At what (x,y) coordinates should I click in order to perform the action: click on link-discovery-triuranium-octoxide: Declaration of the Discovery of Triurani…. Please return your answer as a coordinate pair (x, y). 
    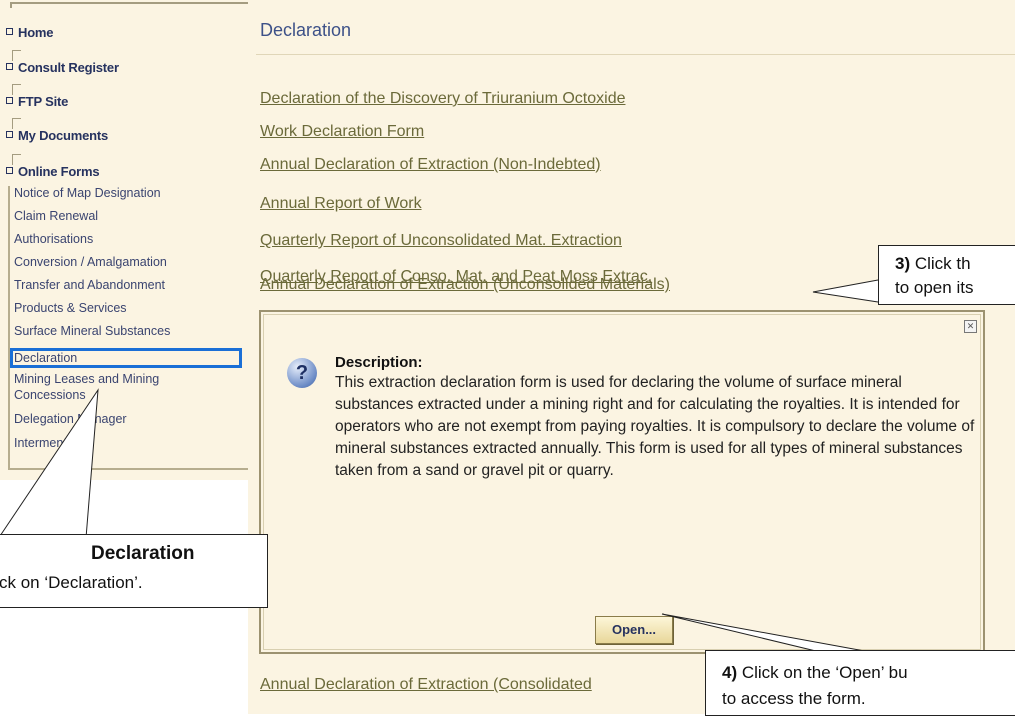
    Looking at the image, I should click on (442, 99).